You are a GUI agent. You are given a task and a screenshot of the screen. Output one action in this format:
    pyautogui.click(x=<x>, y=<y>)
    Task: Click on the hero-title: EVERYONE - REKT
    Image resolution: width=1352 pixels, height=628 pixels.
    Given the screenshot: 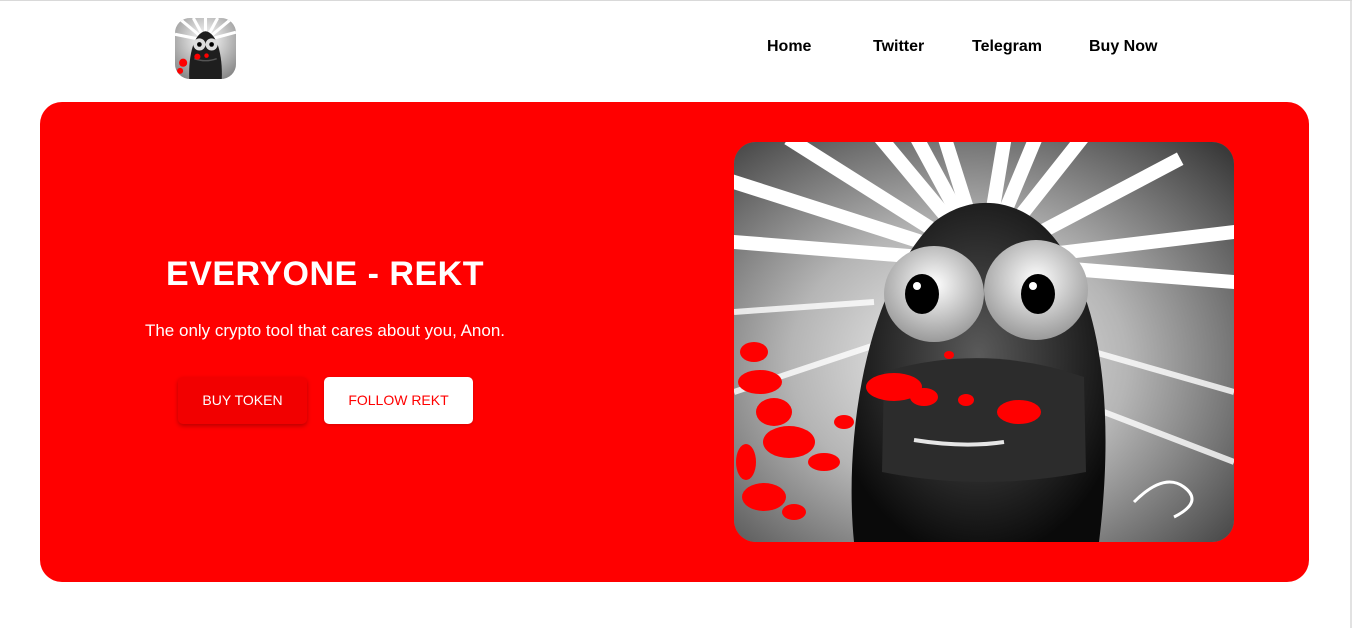 What is the action you would take?
    pyautogui.click(x=325, y=274)
    